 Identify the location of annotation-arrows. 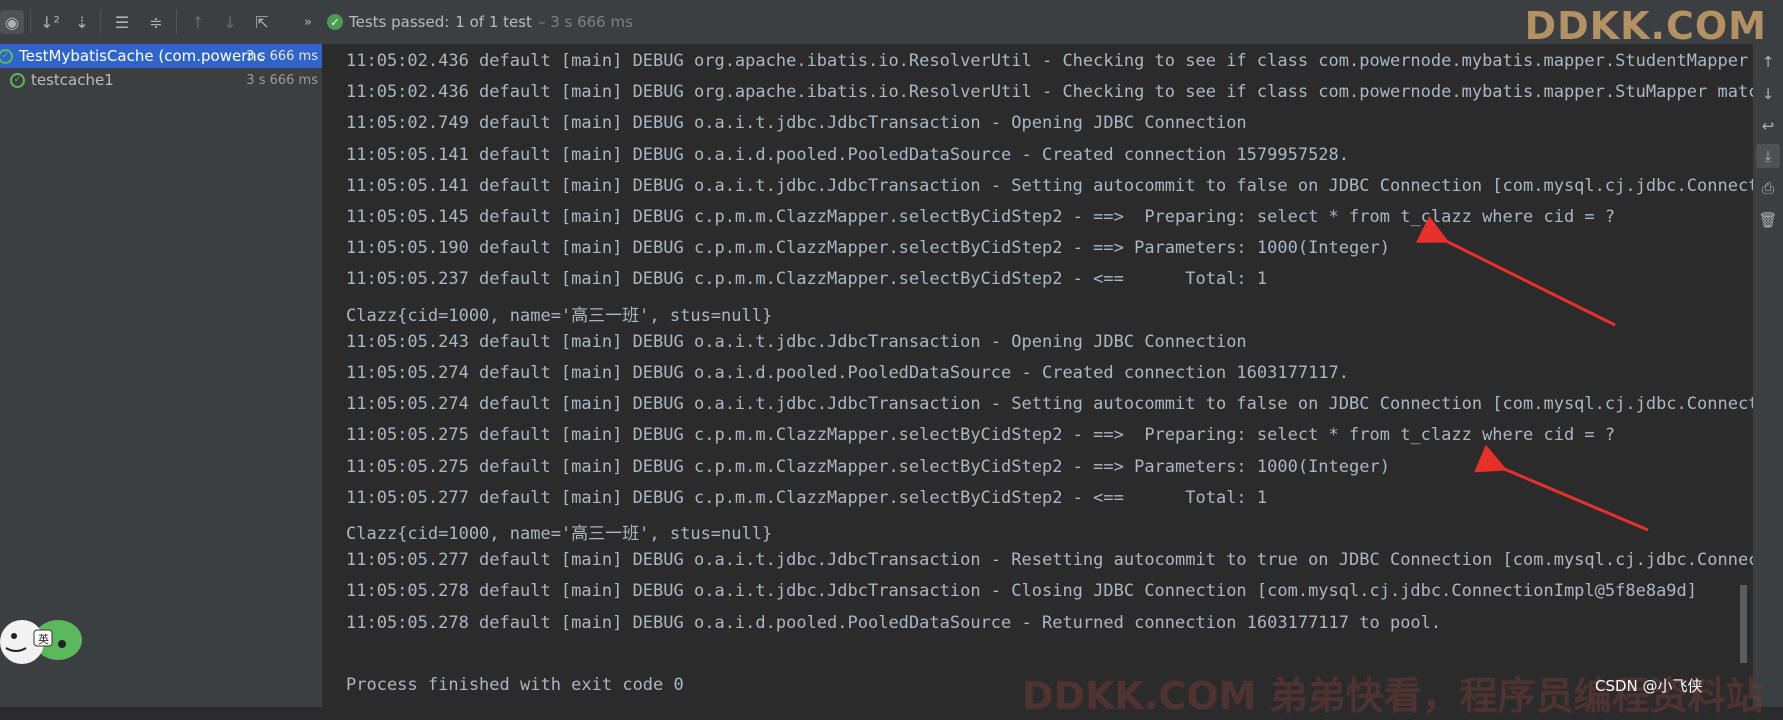
(1532, 373).